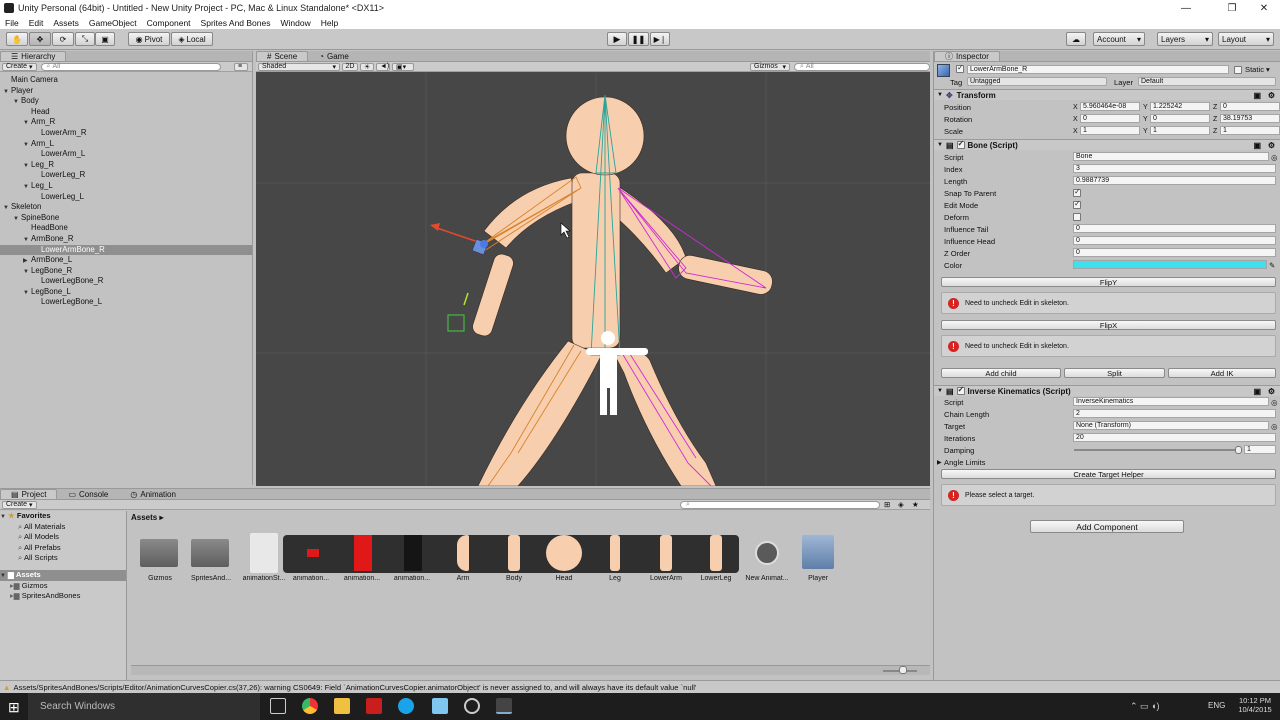 This screenshot has height=720, width=1280. Describe the element at coordinates (770, 66) in the screenshot. I see `gizmos-dropdown: Gizmos ▾` at that location.